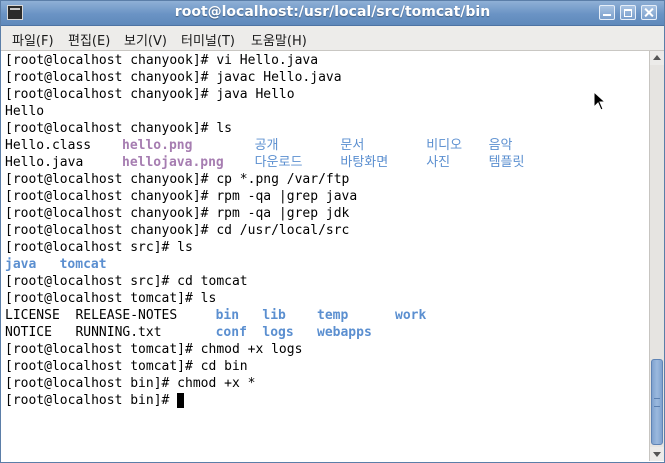  I want to click on terminal-line: [root@localhost tomcat]# cd bin, so click(325, 366).